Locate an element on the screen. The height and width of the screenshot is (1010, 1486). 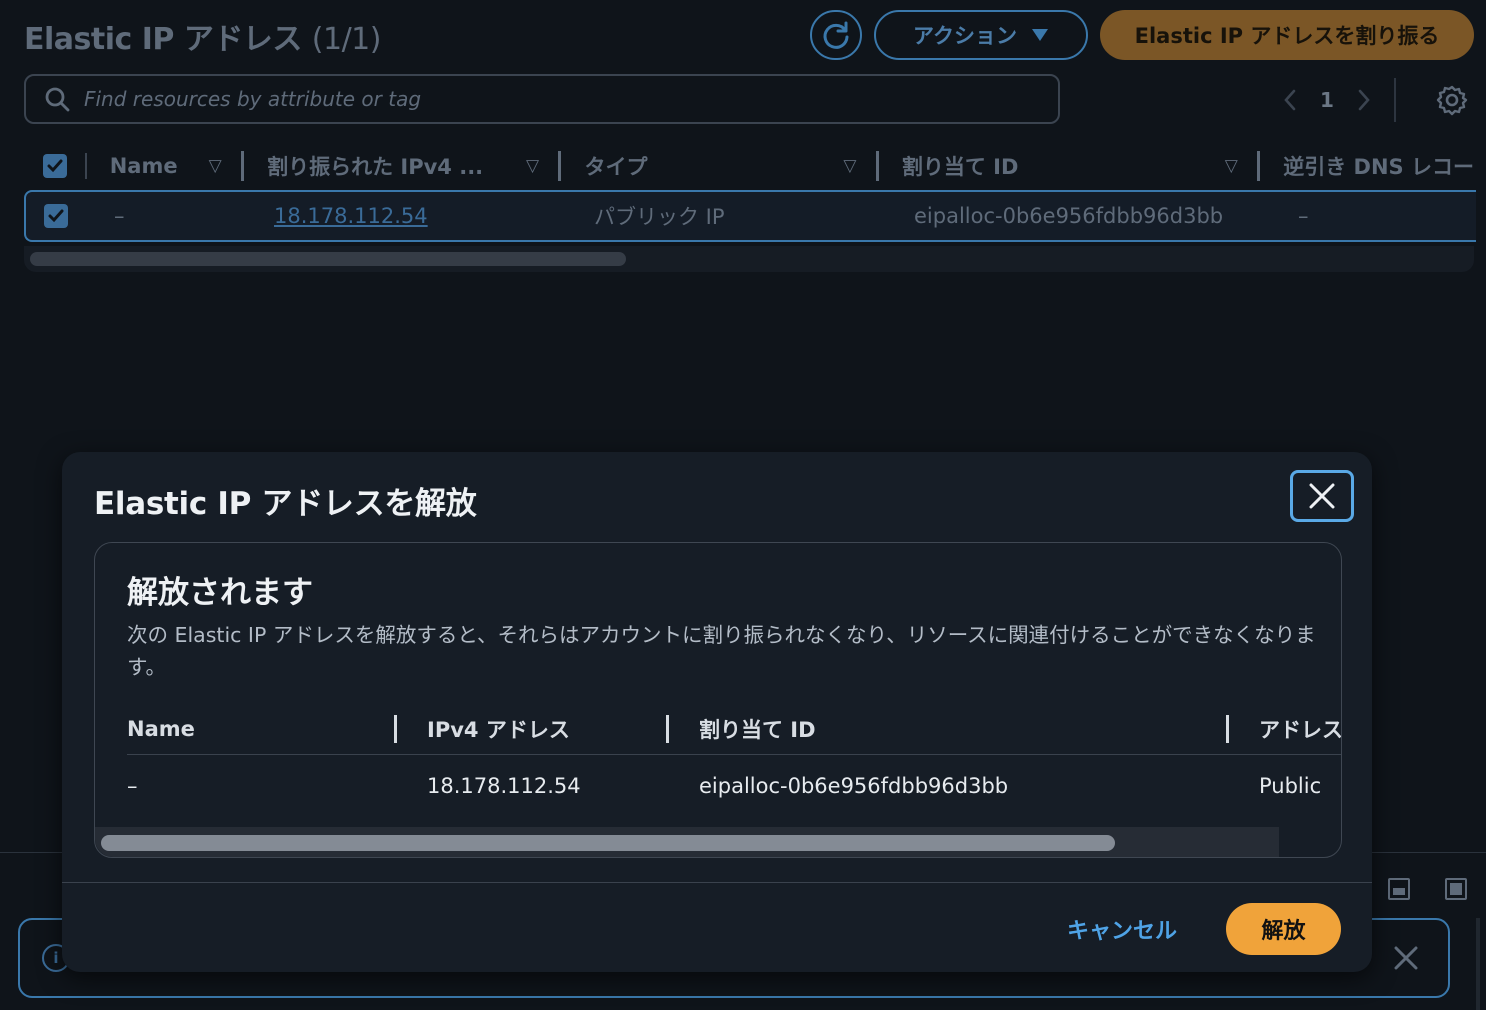
column-header-address: アドレス is located at coordinates (1300, 728).